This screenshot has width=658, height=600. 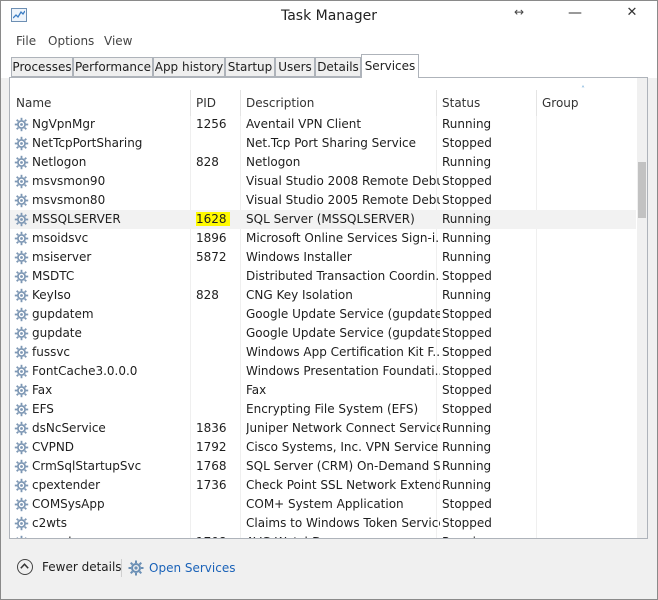 What do you see at coordinates (33, 103) in the screenshot?
I see `column-name: Name` at bounding box center [33, 103].